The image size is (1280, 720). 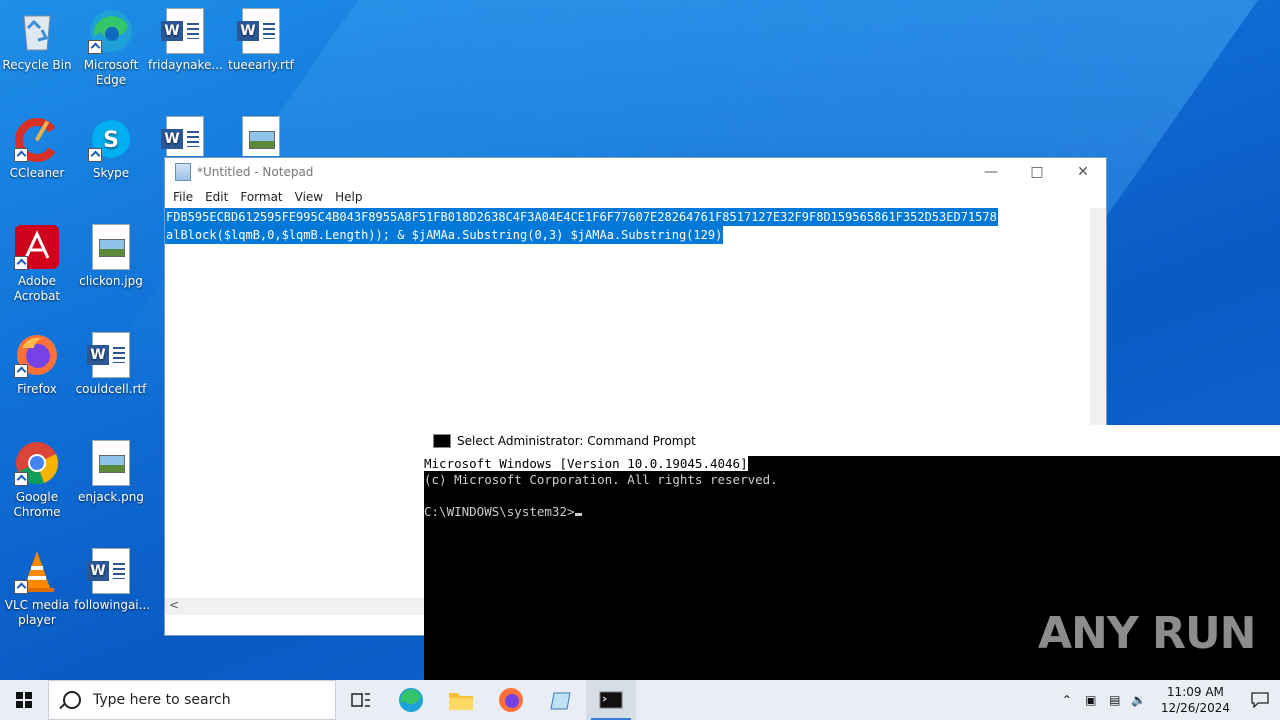 I want to click on menu-edit: Edit, so click(x=216, y=197).